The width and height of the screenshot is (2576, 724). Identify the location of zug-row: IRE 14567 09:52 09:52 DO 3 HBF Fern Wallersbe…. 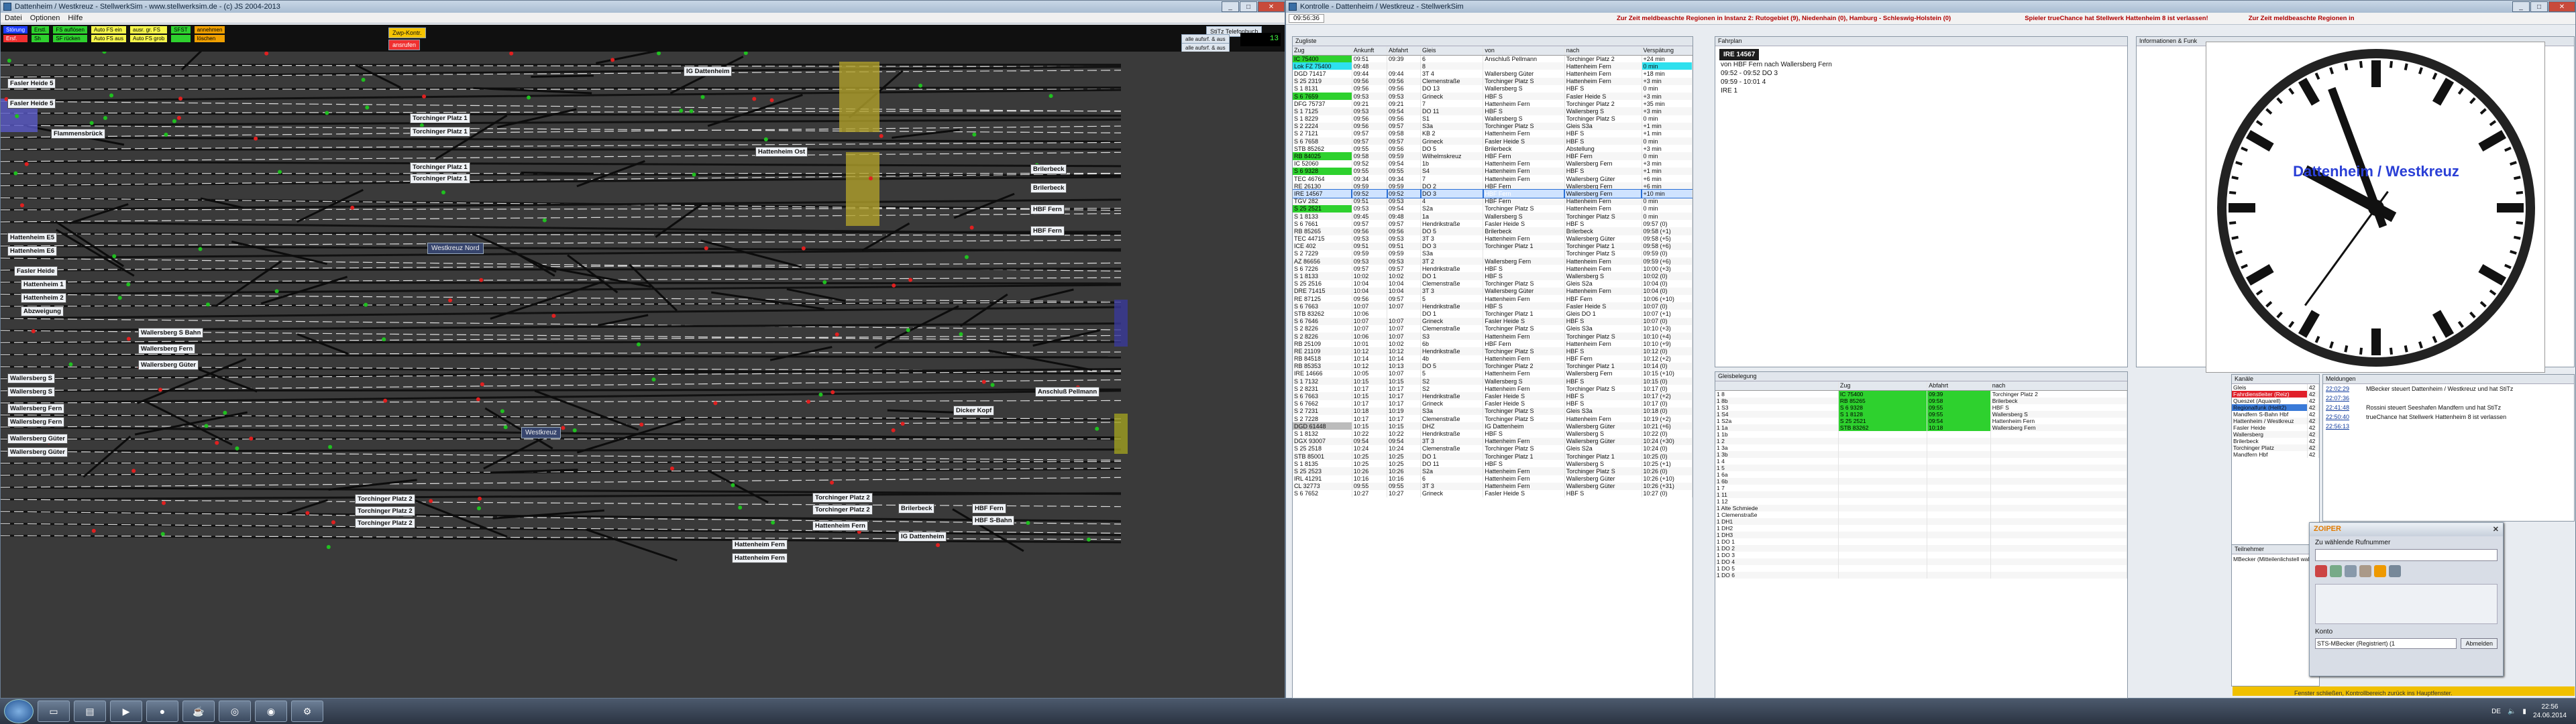
(1493, 193).